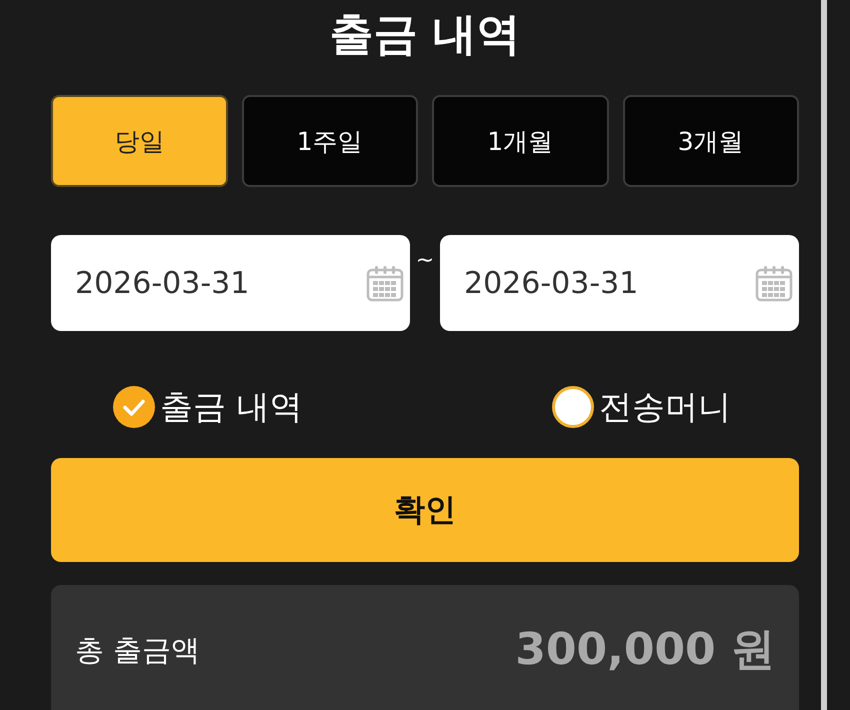 This screenshot has height=710, width=850. Describe the element at coordinates (619, 283) in the screenshot. I see `end-date-field: 2026-03-31` at that location.